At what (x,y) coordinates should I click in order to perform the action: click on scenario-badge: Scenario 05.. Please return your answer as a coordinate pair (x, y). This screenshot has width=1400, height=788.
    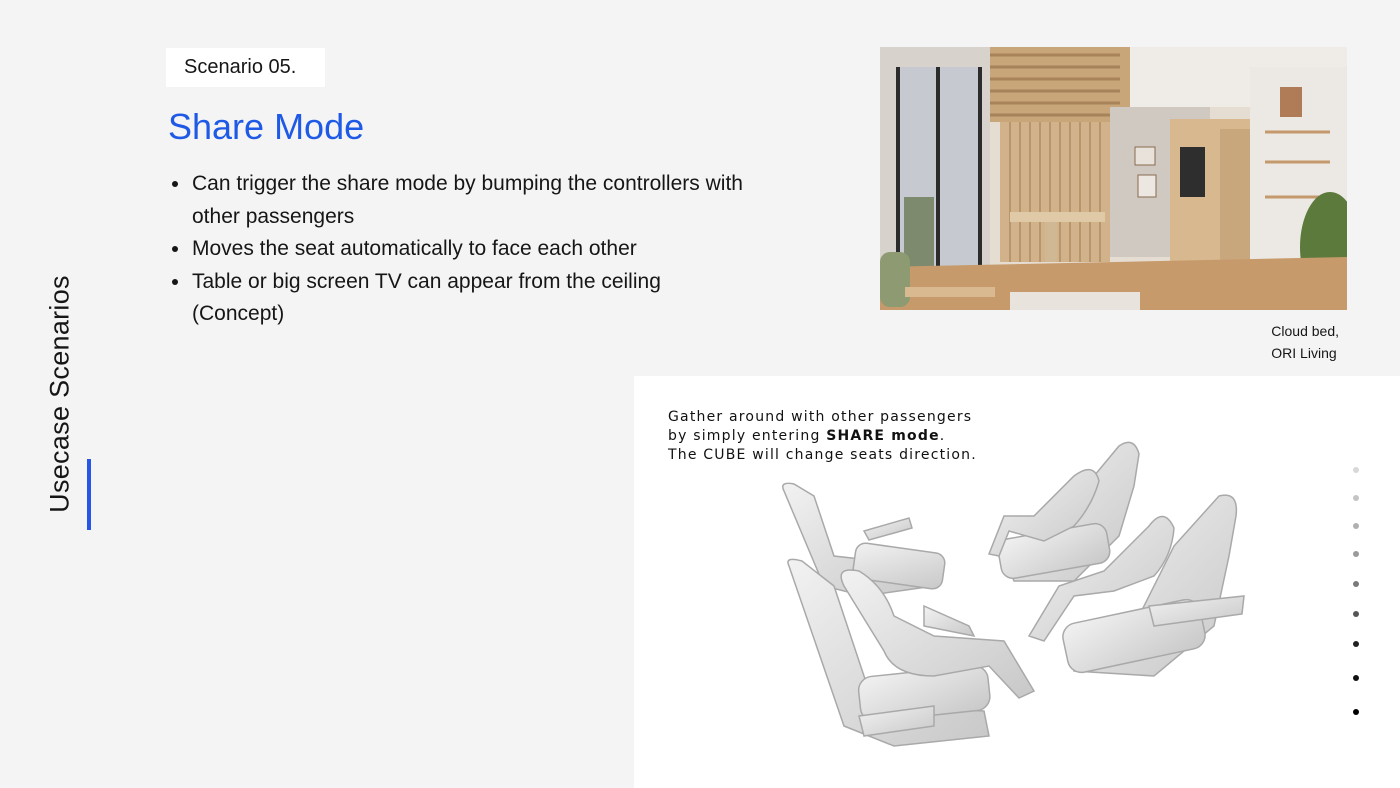
    Looking at the image, I should click on (245, 67).